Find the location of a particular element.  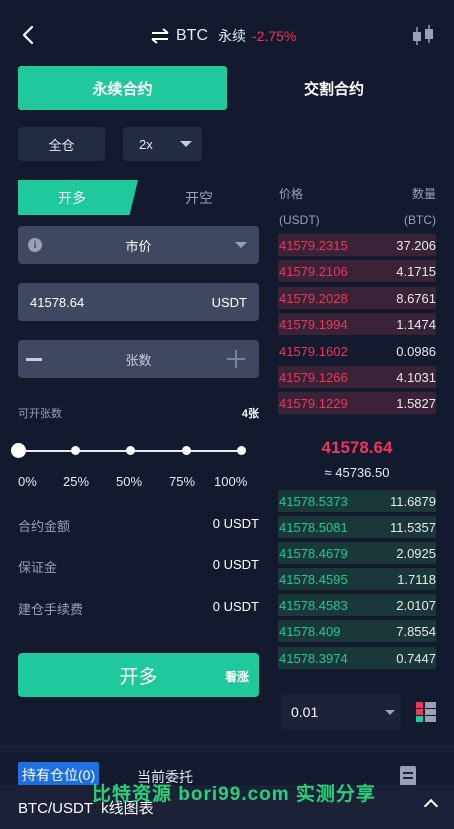

bullish-label: 看涨 is located at coordinates (236, 677).